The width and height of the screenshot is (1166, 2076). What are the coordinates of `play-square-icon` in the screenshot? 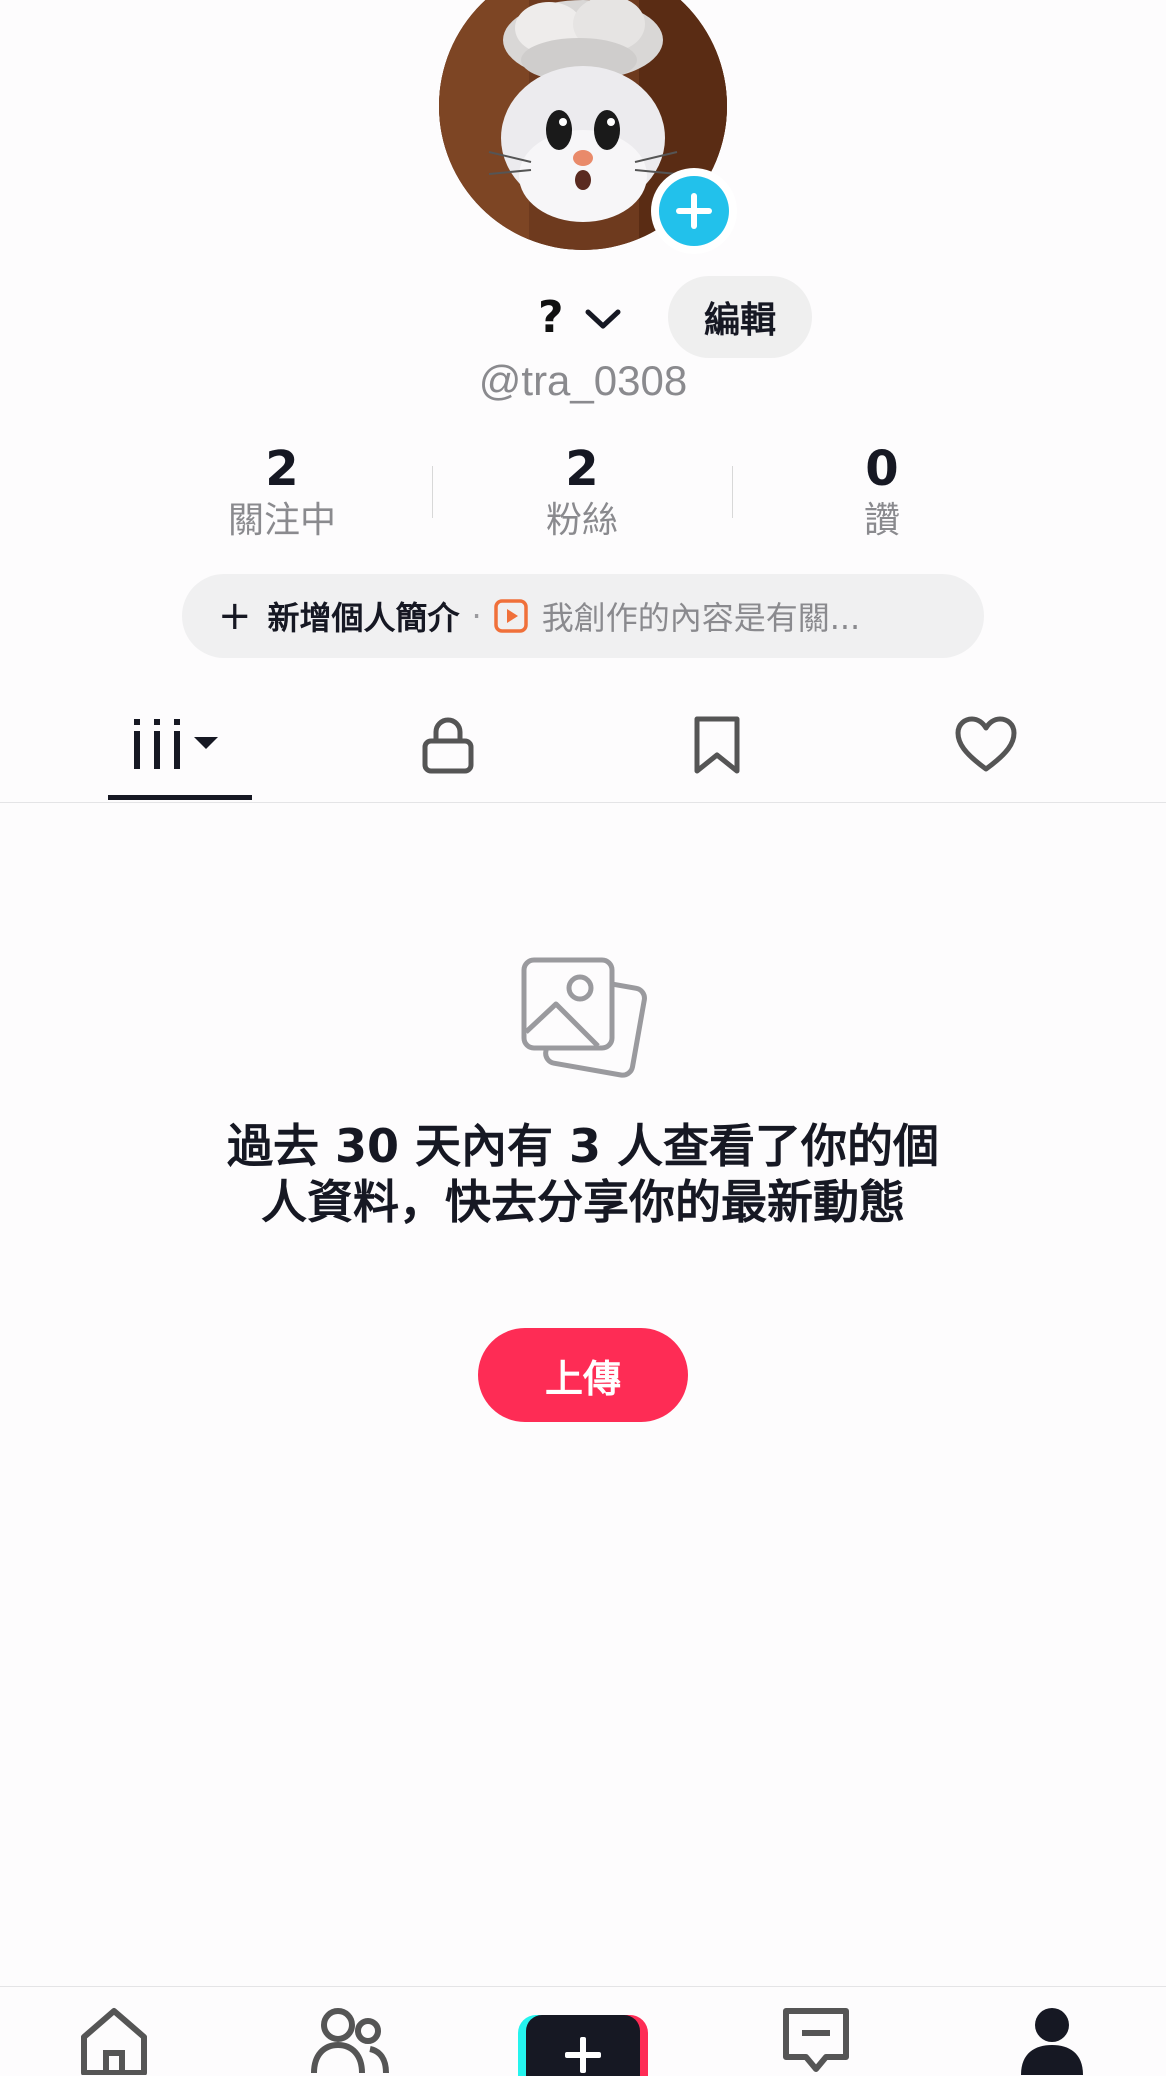 It's located at (510, 616).